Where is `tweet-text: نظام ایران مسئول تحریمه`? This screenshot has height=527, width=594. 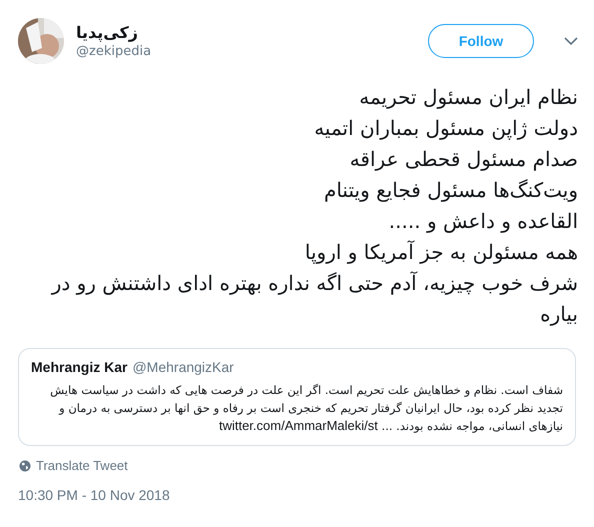
tweet-text: نظام ایران مسئول تحریمه is located at coordinates (468, 97).